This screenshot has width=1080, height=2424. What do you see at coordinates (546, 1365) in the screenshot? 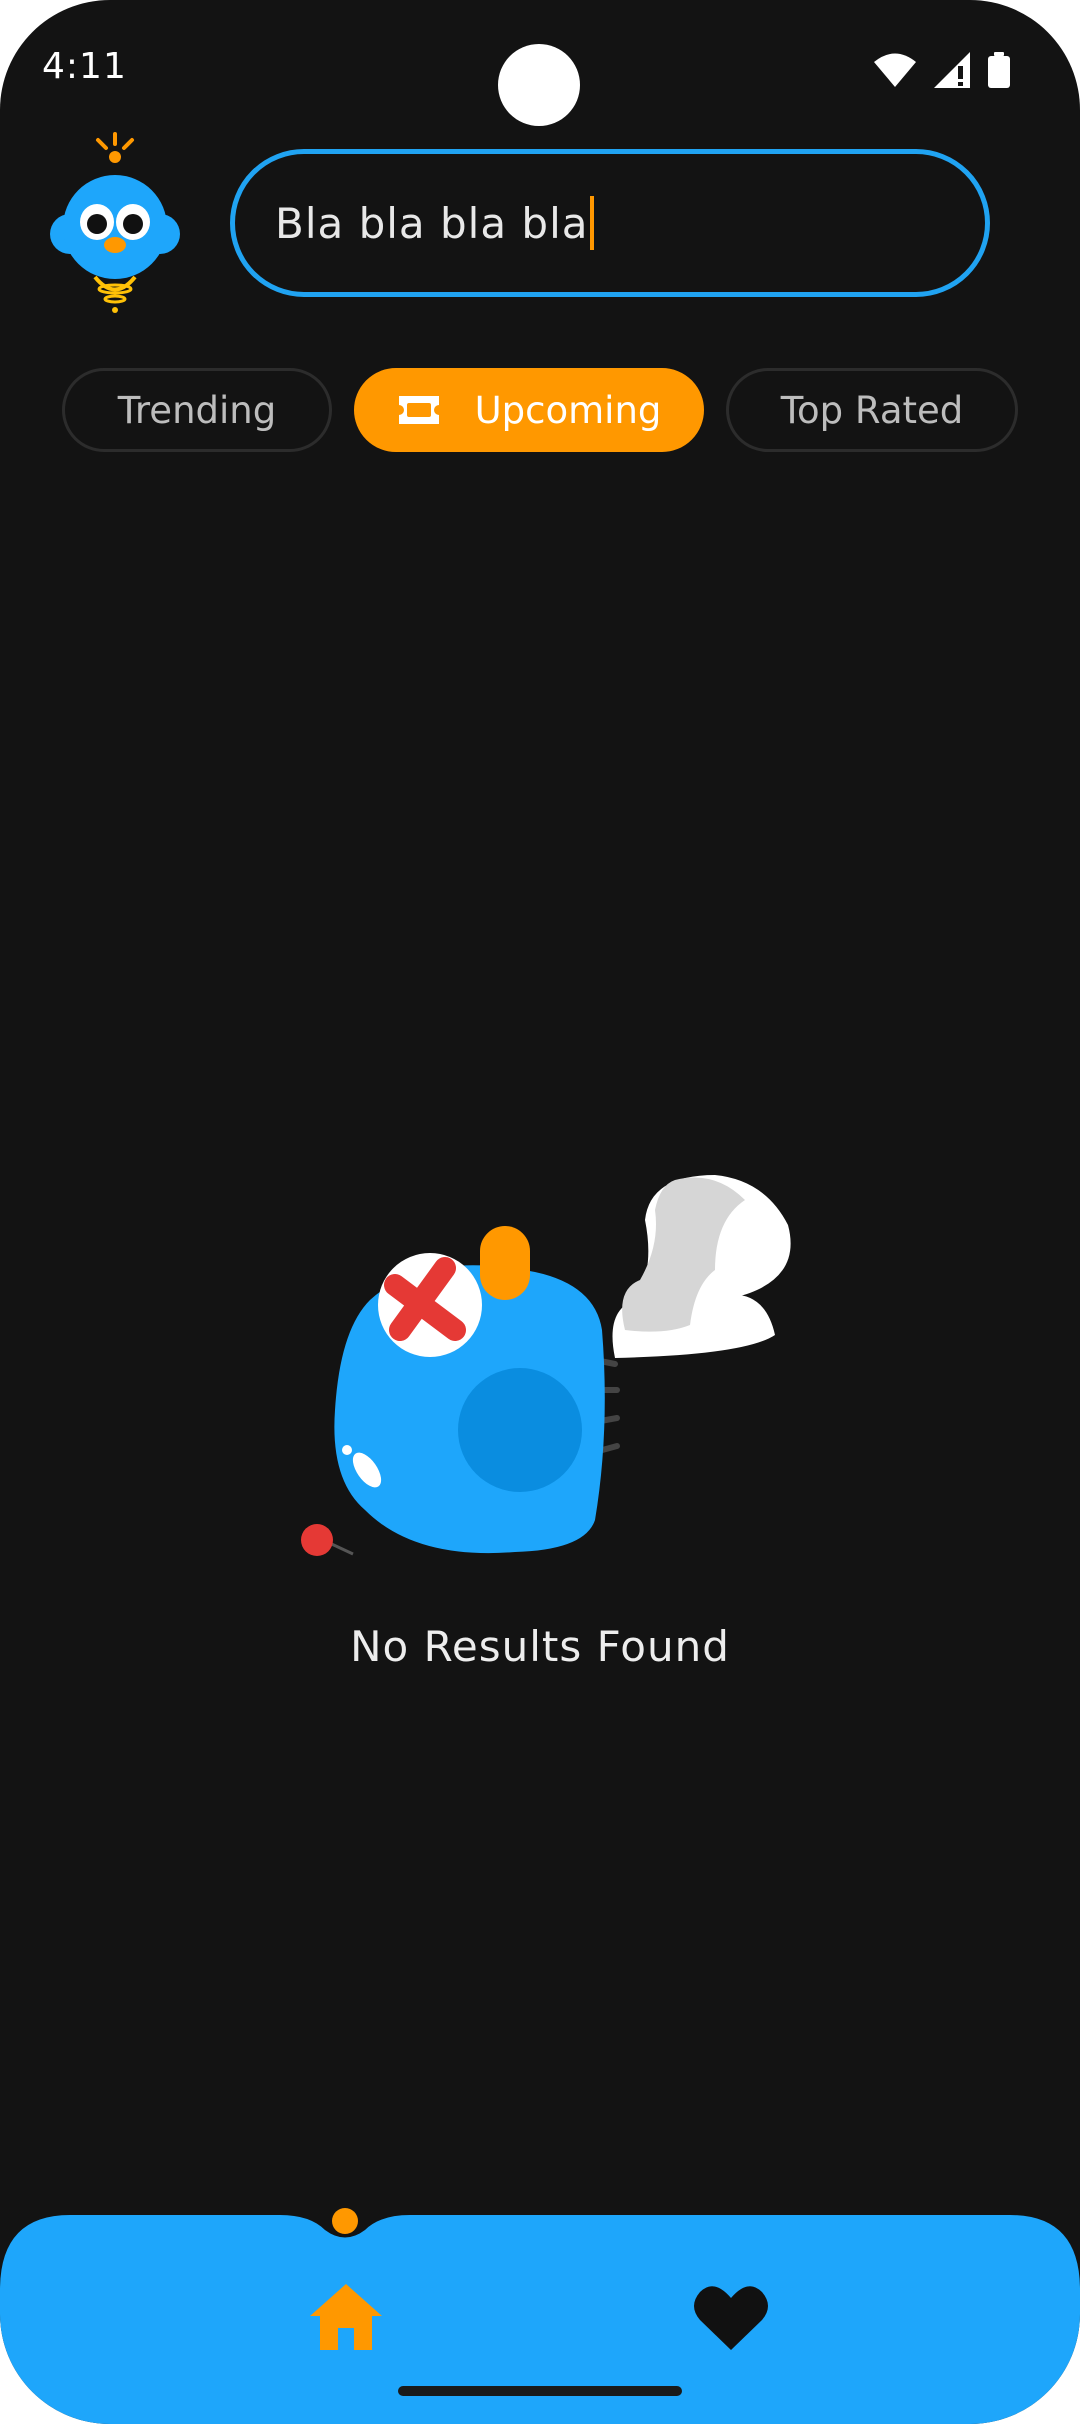
I see `no-results-illustration` at bounding box center [546, 1365].